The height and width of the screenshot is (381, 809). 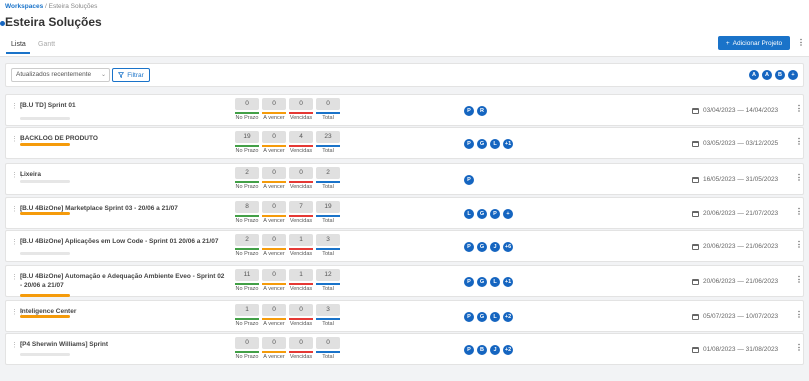 I want to click on avatar: R, so click(x=482, y=111).